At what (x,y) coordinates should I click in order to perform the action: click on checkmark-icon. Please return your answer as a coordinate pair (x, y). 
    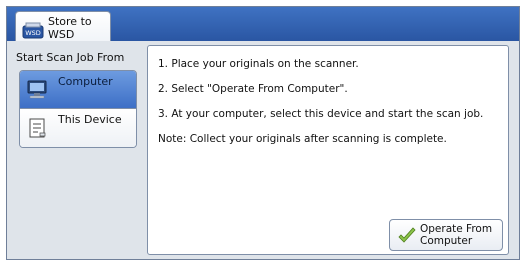
    Looking at the image, I should click on (407, 235).